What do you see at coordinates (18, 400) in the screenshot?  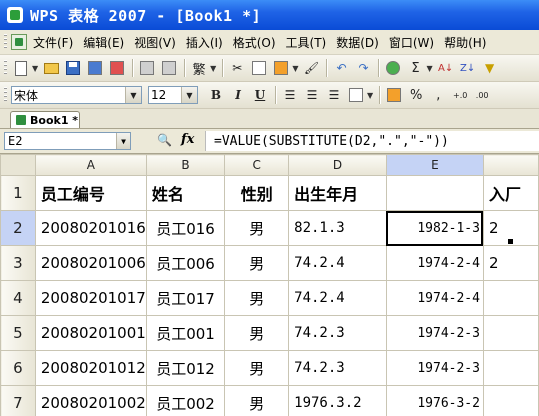 I see `row-header: 7` at bounding box center [18, 400].